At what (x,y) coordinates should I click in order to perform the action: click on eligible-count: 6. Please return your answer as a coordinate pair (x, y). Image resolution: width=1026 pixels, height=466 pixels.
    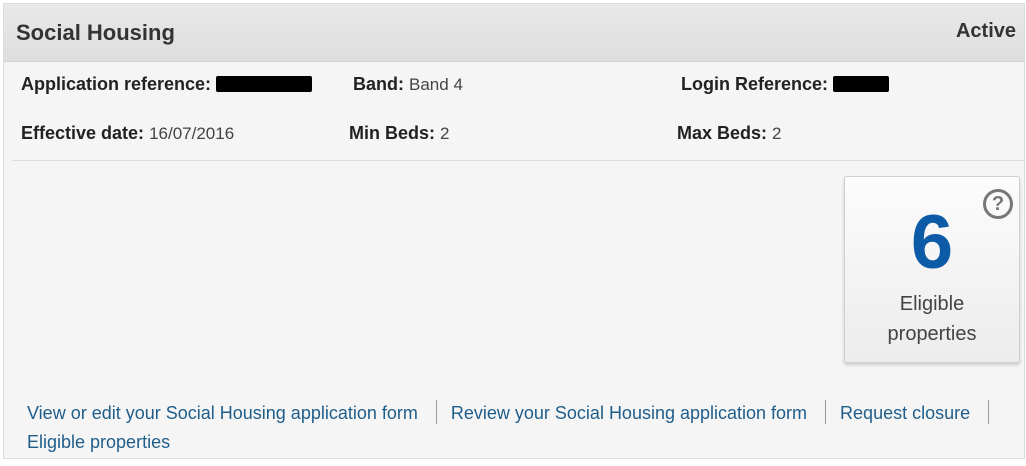
    Looking at the image, I should click on (932, 242).